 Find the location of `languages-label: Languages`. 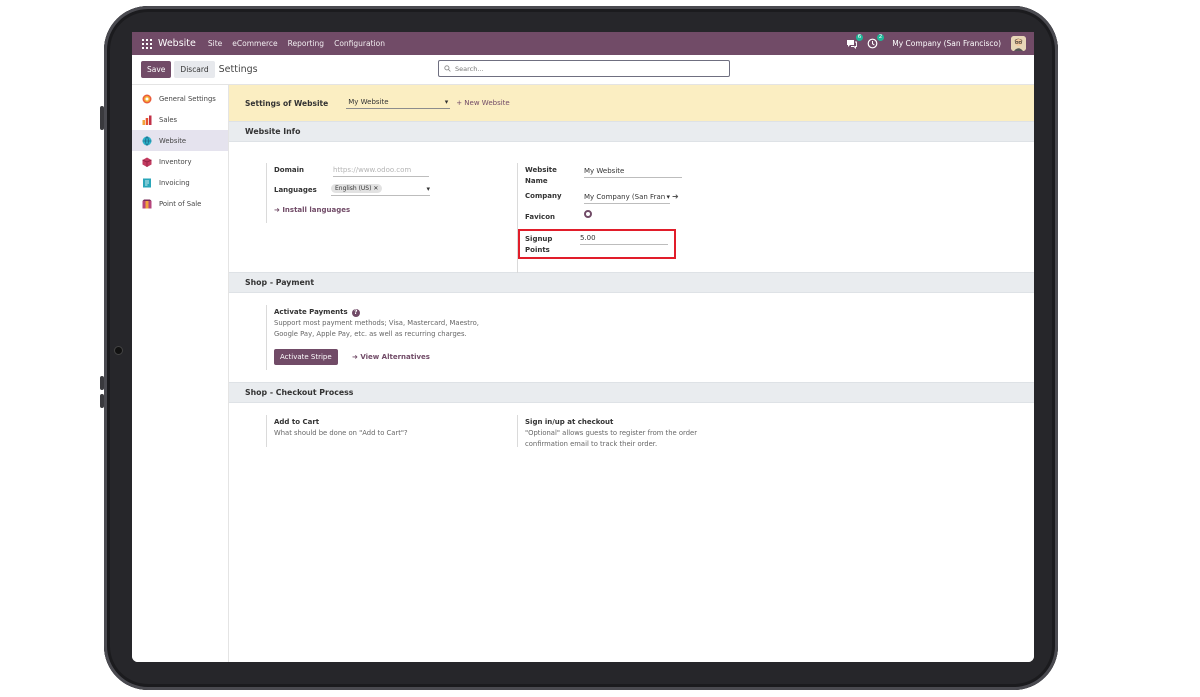

languages-label: Languages is located at coordinates (295, 190).